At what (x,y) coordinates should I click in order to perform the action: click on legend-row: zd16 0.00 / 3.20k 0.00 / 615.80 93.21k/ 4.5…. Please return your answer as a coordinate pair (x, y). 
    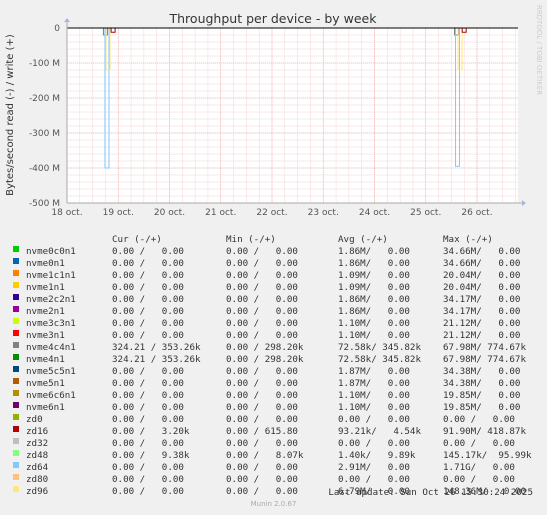
    Looking at the image, I should click on (277, 432).